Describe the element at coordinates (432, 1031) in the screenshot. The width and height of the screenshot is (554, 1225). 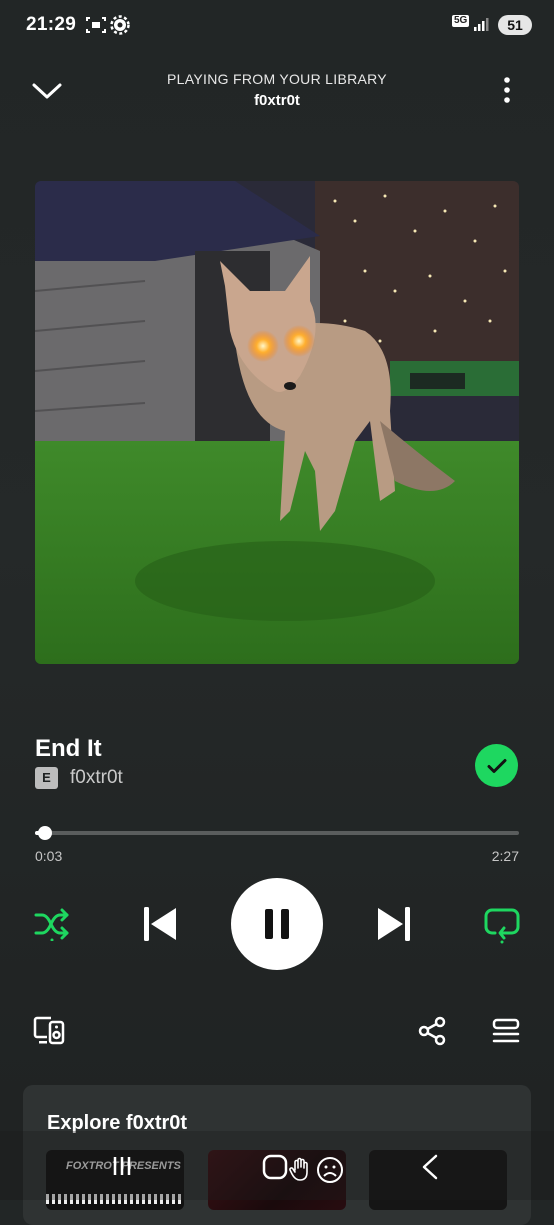
I see `share-icon` at that location.